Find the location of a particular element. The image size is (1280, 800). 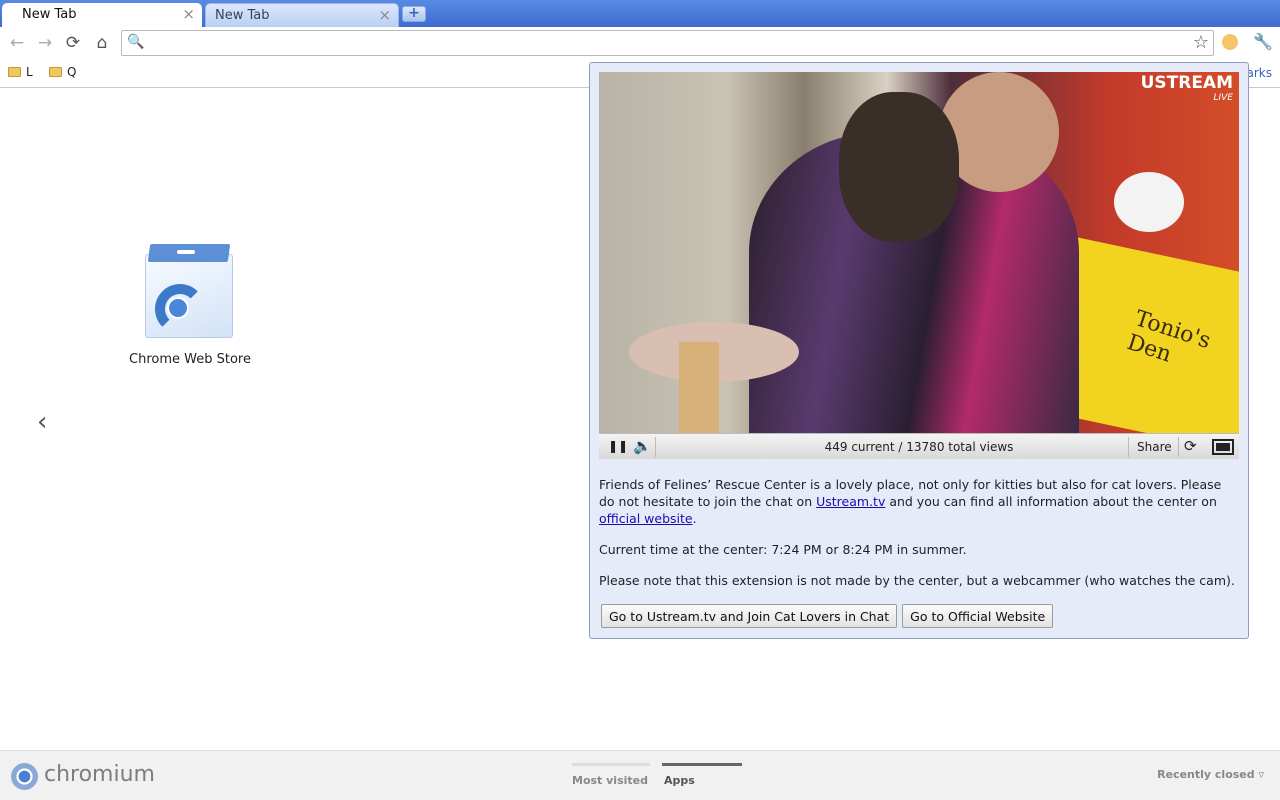

refresh-icon: ⟳ is located at coordinates (1190, 446).